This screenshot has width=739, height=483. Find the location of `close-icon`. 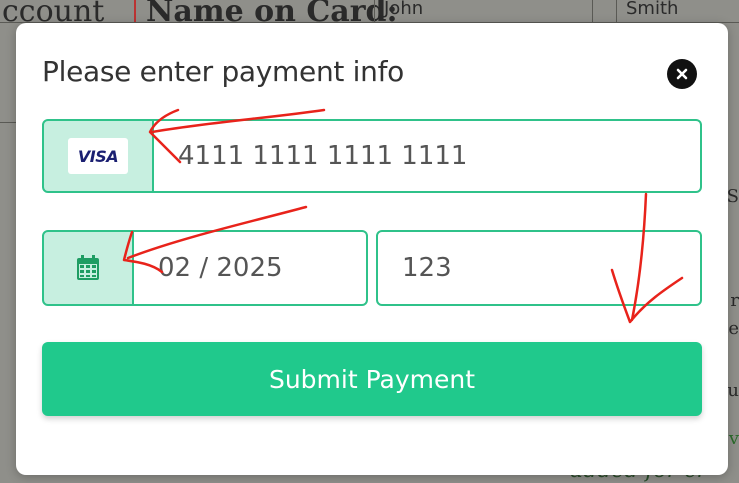

close-icon is located at coordinates (682, 74).